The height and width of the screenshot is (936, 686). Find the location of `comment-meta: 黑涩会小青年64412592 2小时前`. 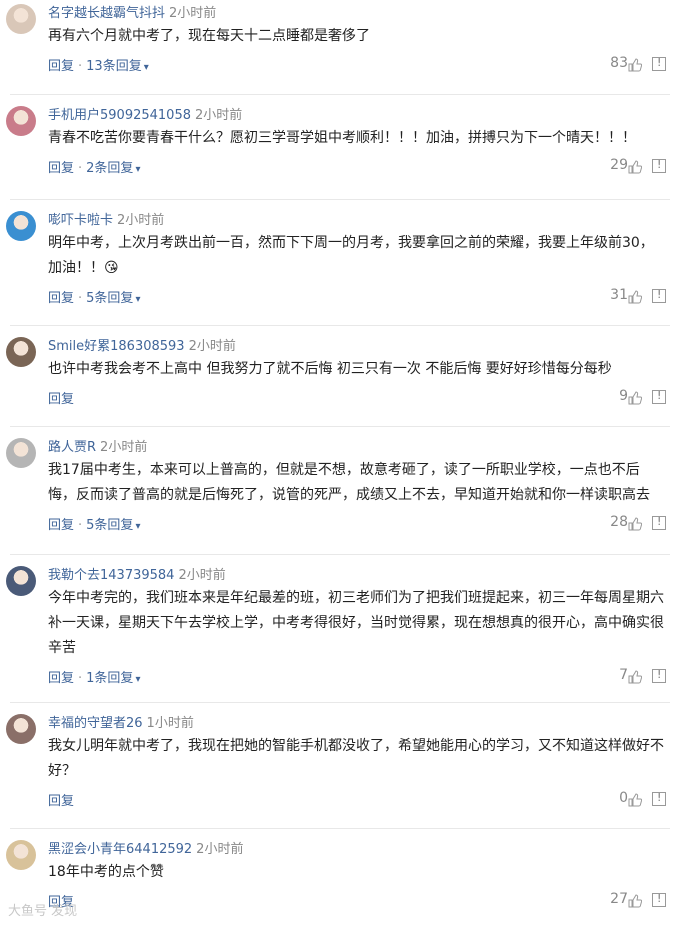

comment-meta: 黑涩会小青年64412592 2小时前 is located at coordinates (145, 847).